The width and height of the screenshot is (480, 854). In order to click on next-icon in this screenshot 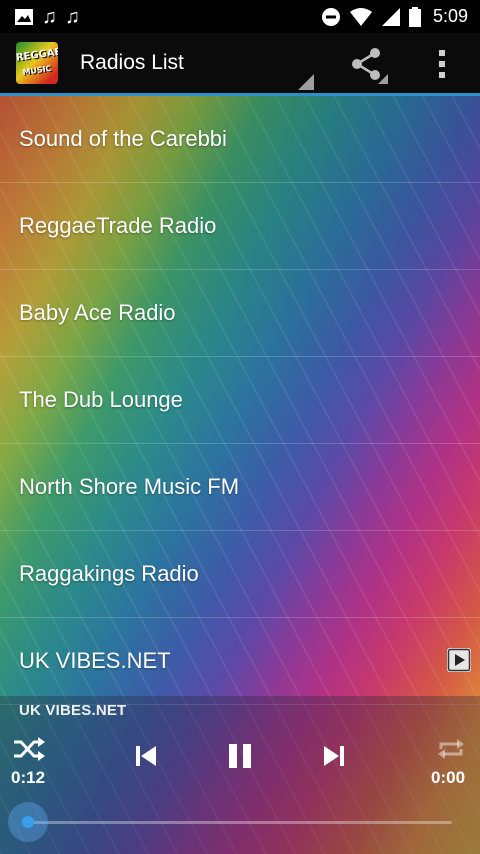, I will do `click(334, 756)`.